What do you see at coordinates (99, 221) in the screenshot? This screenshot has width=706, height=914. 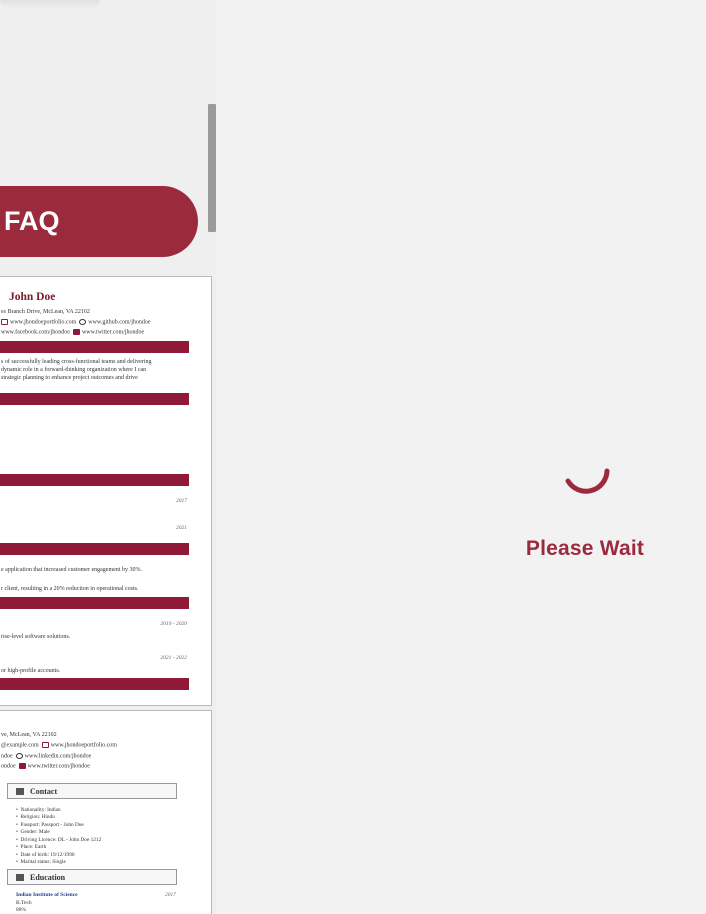 I see `faq-button: FAQ` at bounding box center [99, 221].